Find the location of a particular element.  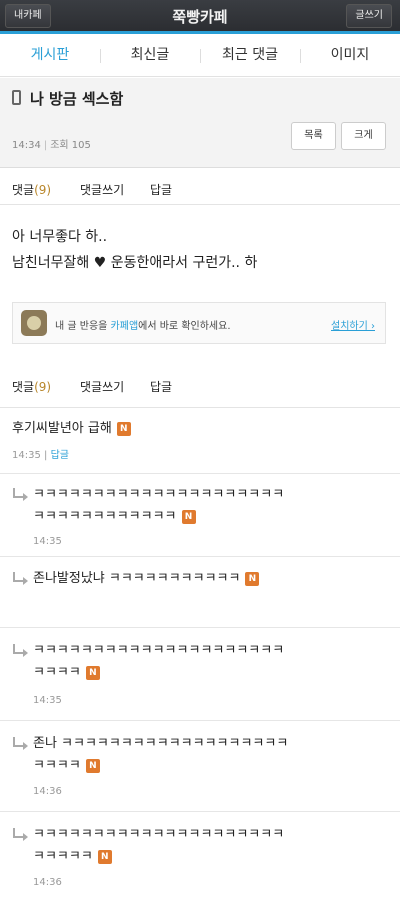

post-meta: 14:34 | 조회 105 is located at coordinates (51, 145).